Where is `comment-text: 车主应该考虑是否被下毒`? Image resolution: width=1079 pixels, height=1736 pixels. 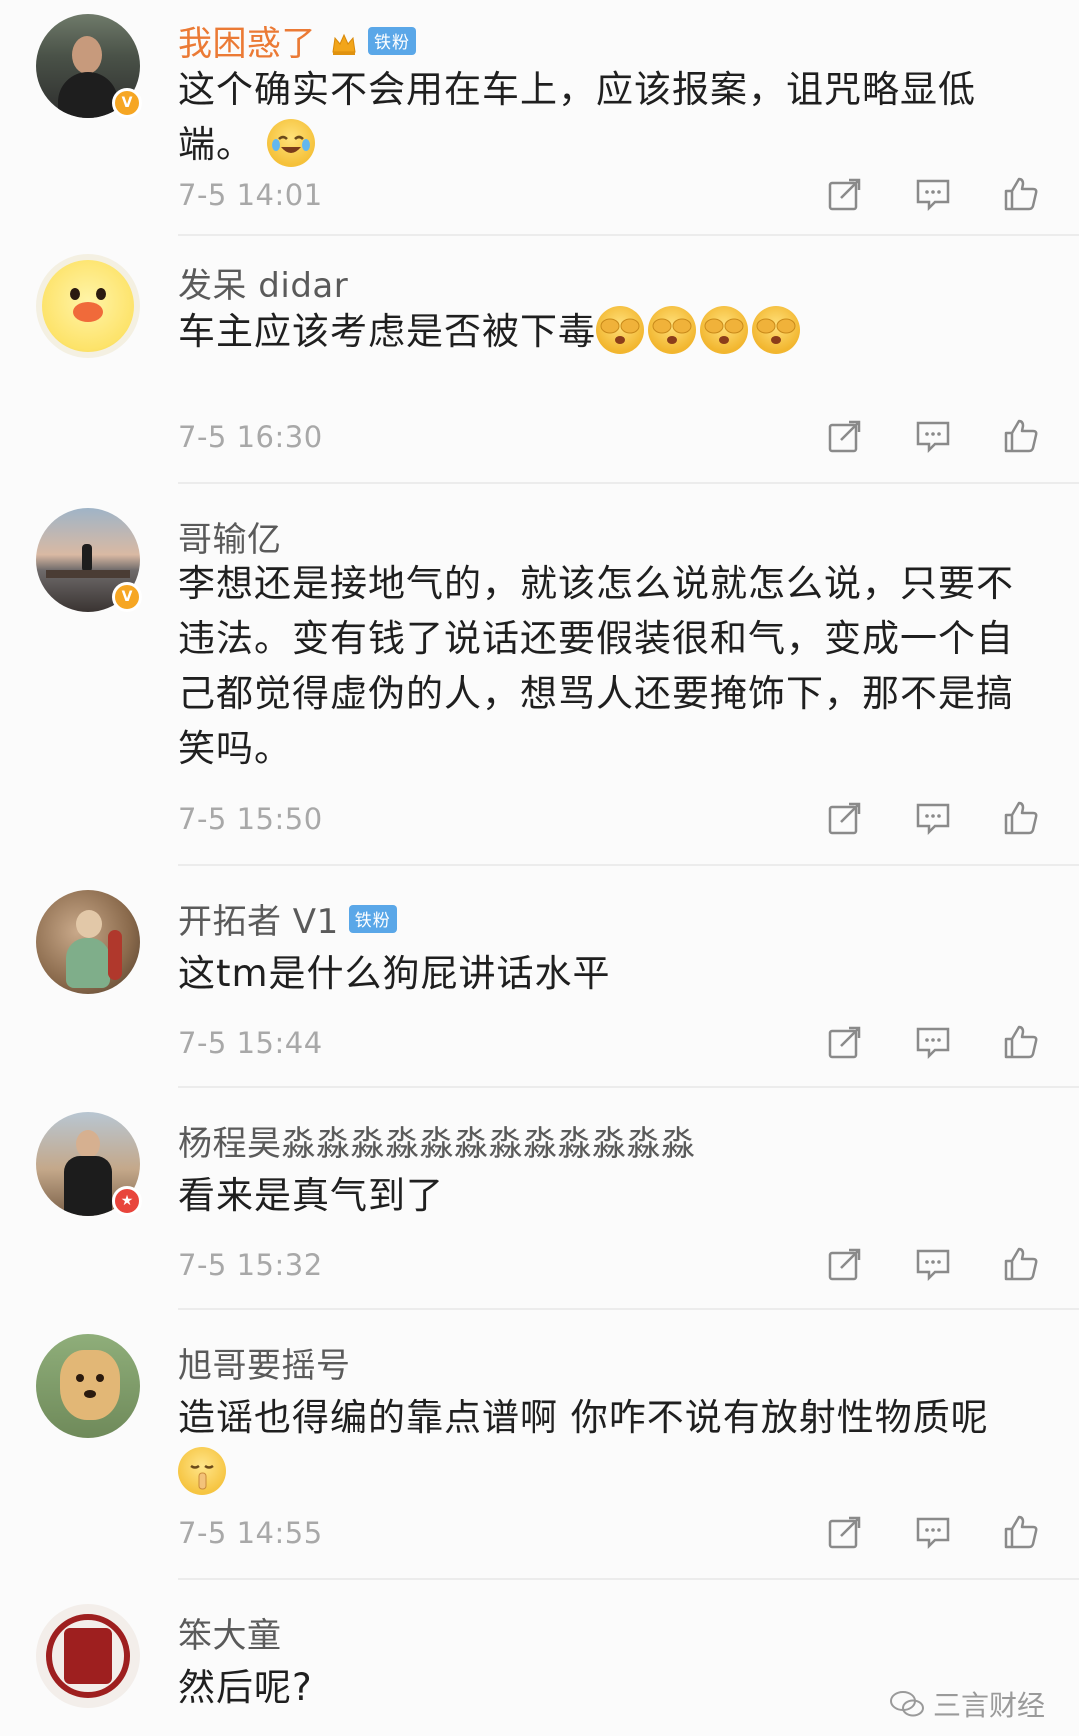 comment-text: 车主应该考虑是否被下毒 is located at coordinates (608, 331).